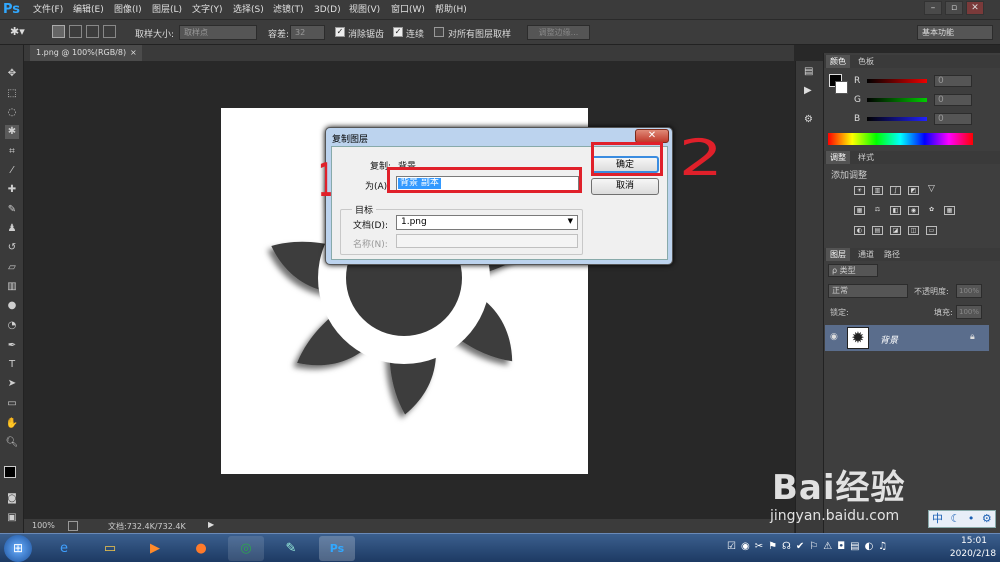 The width and height of the screenshot is (1000, 562). What do you see at coordinates (12, 404) in the screenshot?
I see `shape-tool-icon: ▭` at bounding box center [12, 404].